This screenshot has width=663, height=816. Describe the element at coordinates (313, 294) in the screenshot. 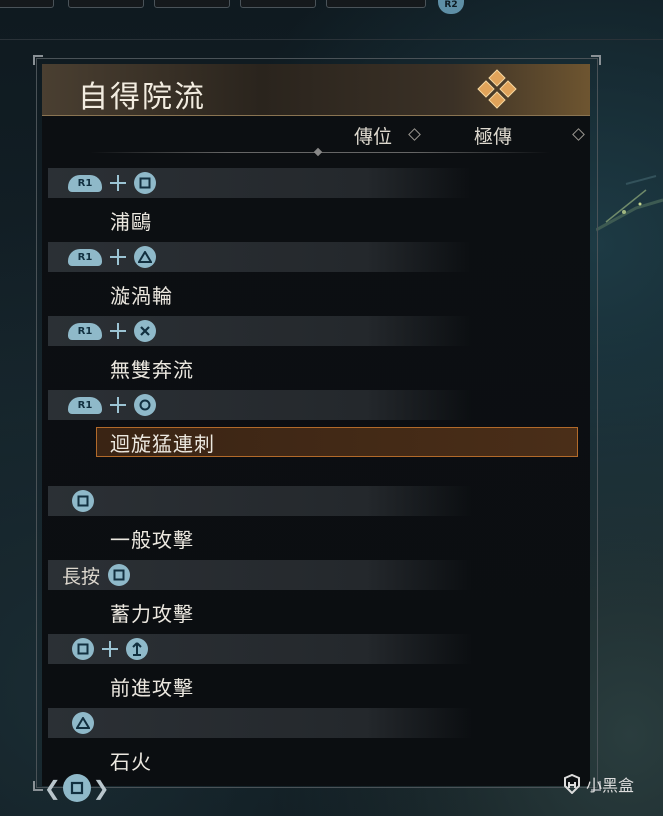

I see `move-item: 漩渦輪` at that location.